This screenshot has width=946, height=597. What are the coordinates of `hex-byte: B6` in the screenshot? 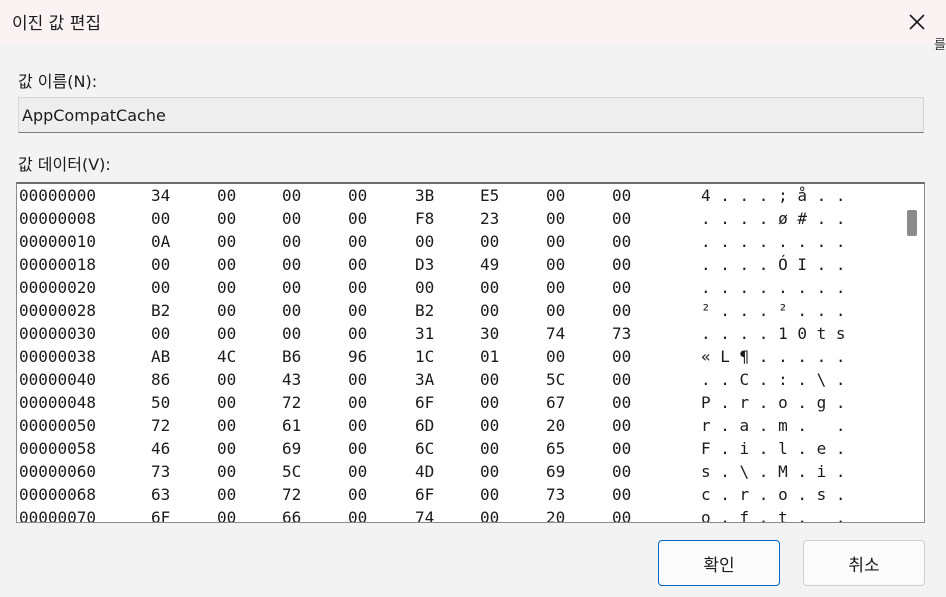 It's located at (291, 356).